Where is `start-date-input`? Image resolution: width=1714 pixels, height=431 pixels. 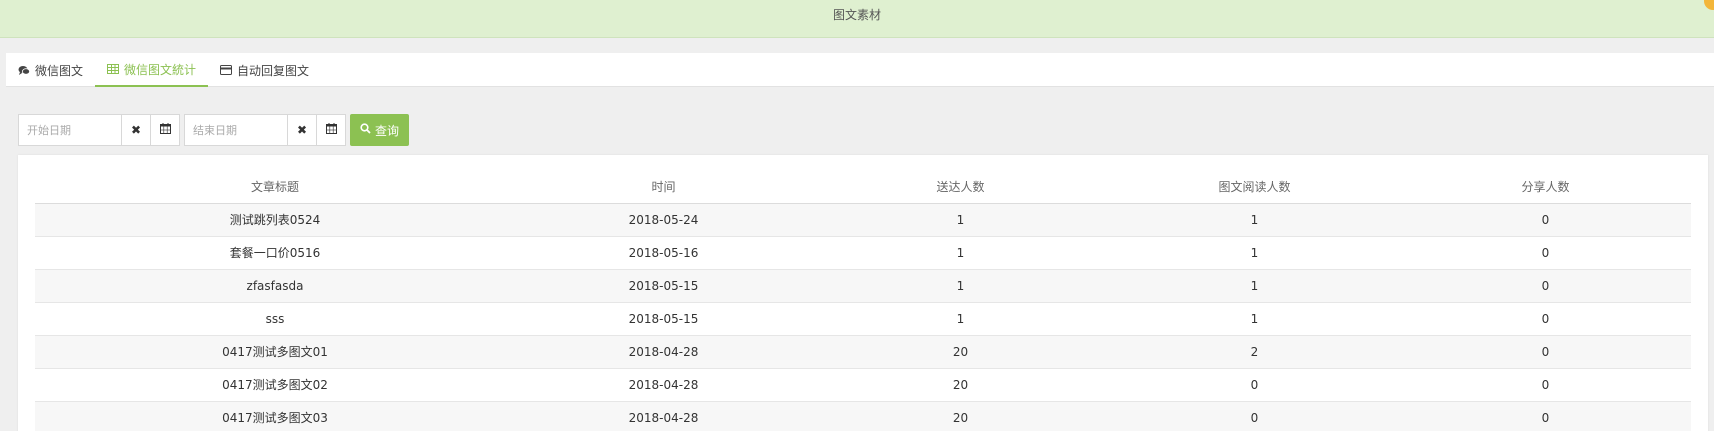
start-date-input is located at coordinates (70, 130).